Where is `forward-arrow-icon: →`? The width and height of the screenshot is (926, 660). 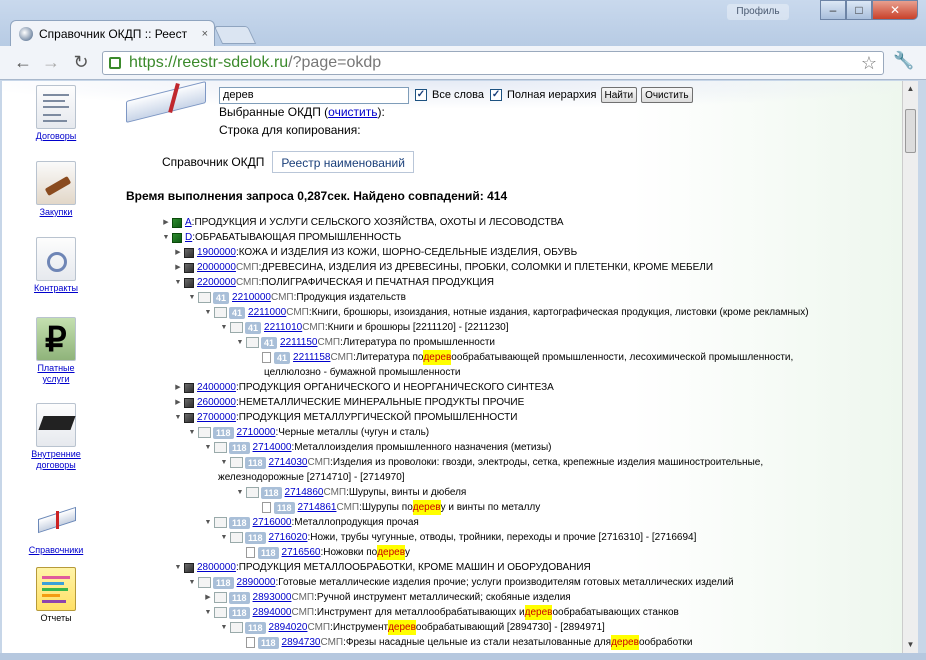
forward-arrow-icon: → is located at coordinates (51, 63).